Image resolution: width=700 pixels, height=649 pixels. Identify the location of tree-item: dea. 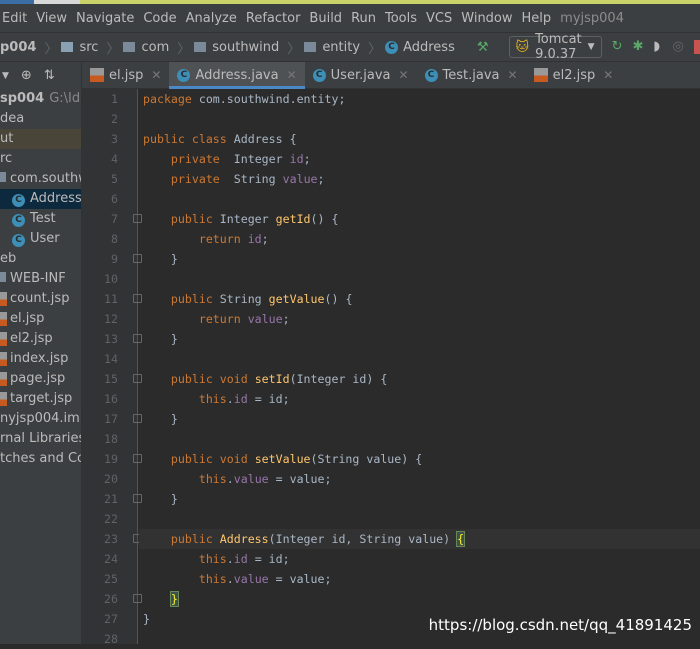
(40, 119).